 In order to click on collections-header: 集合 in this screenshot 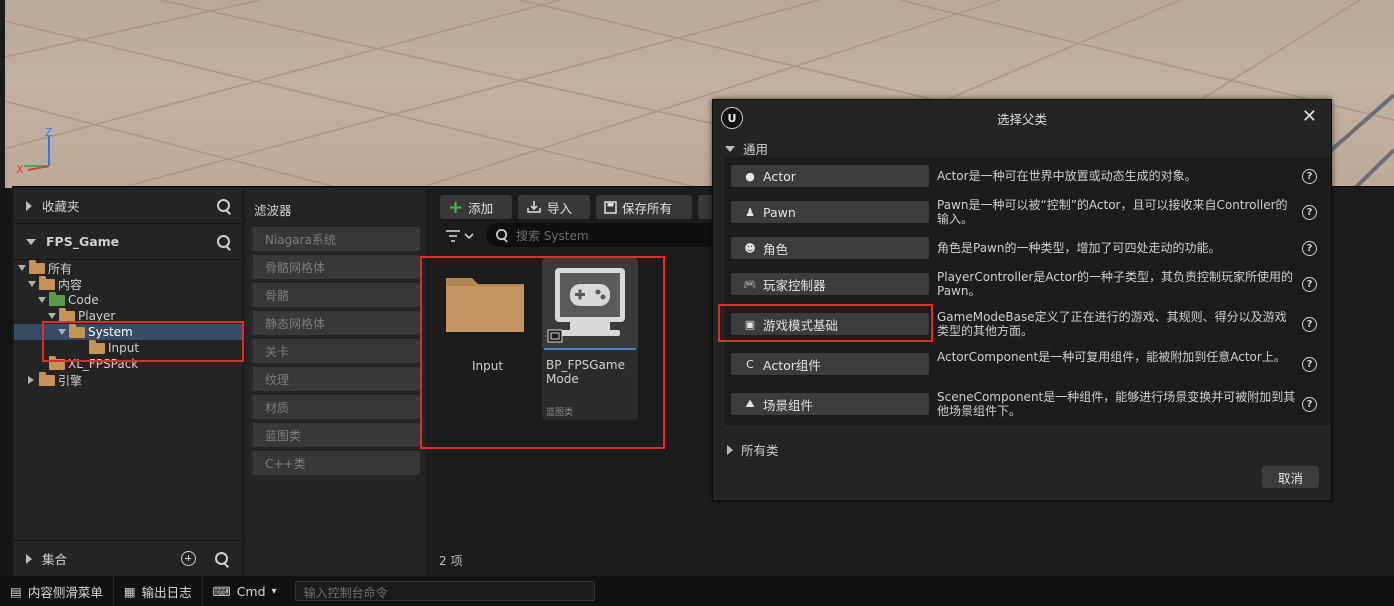, I will do `click(128, 558)`.